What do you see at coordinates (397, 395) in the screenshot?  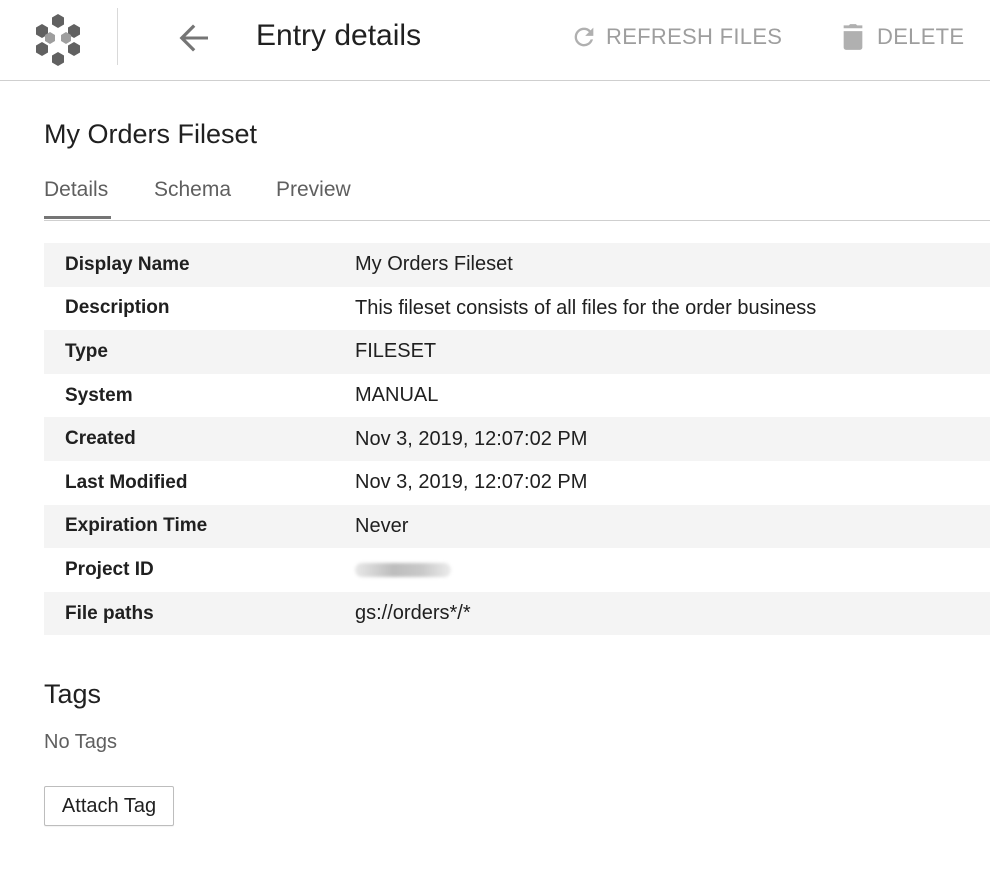 I see `detail-value: MANUAL` at bounding box center [397, 395].